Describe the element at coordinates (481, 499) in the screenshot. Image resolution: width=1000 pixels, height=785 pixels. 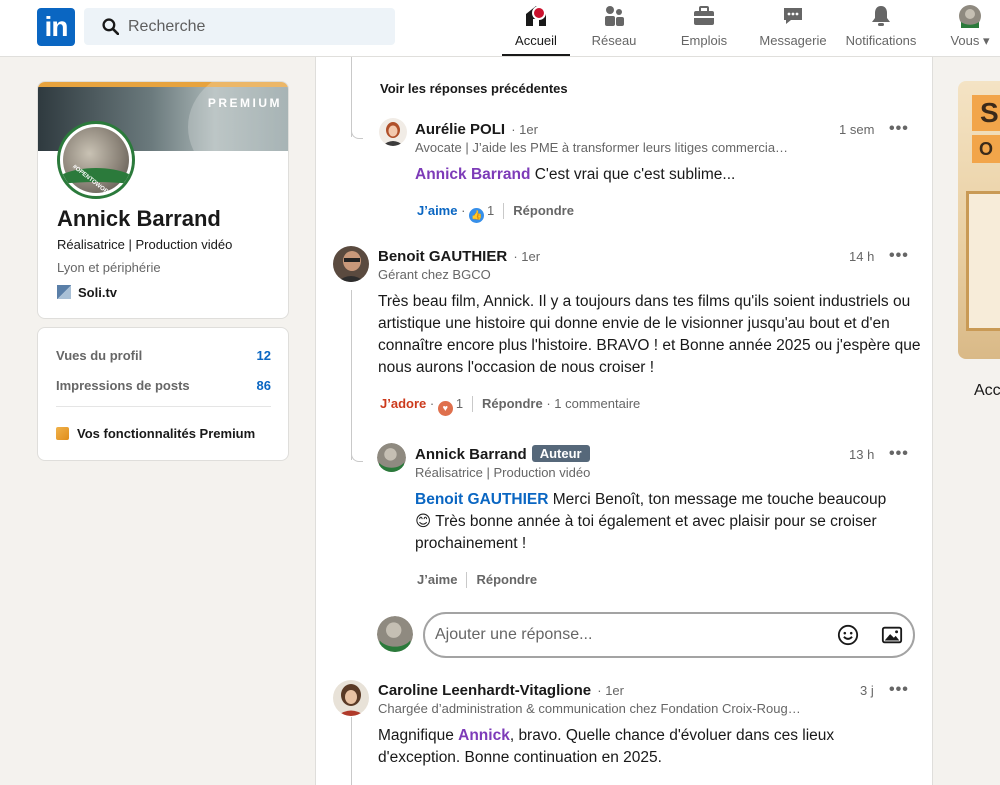
I see `mention-link: Benoit GAUTHIER` at that location.